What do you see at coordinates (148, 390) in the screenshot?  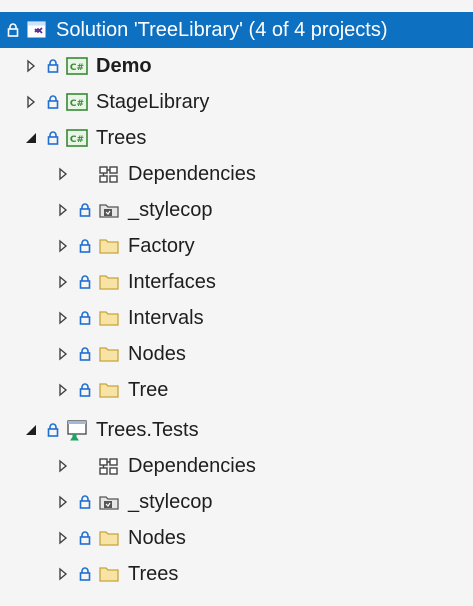 I see `item-label: Tree` at bounding box center [148, 390].